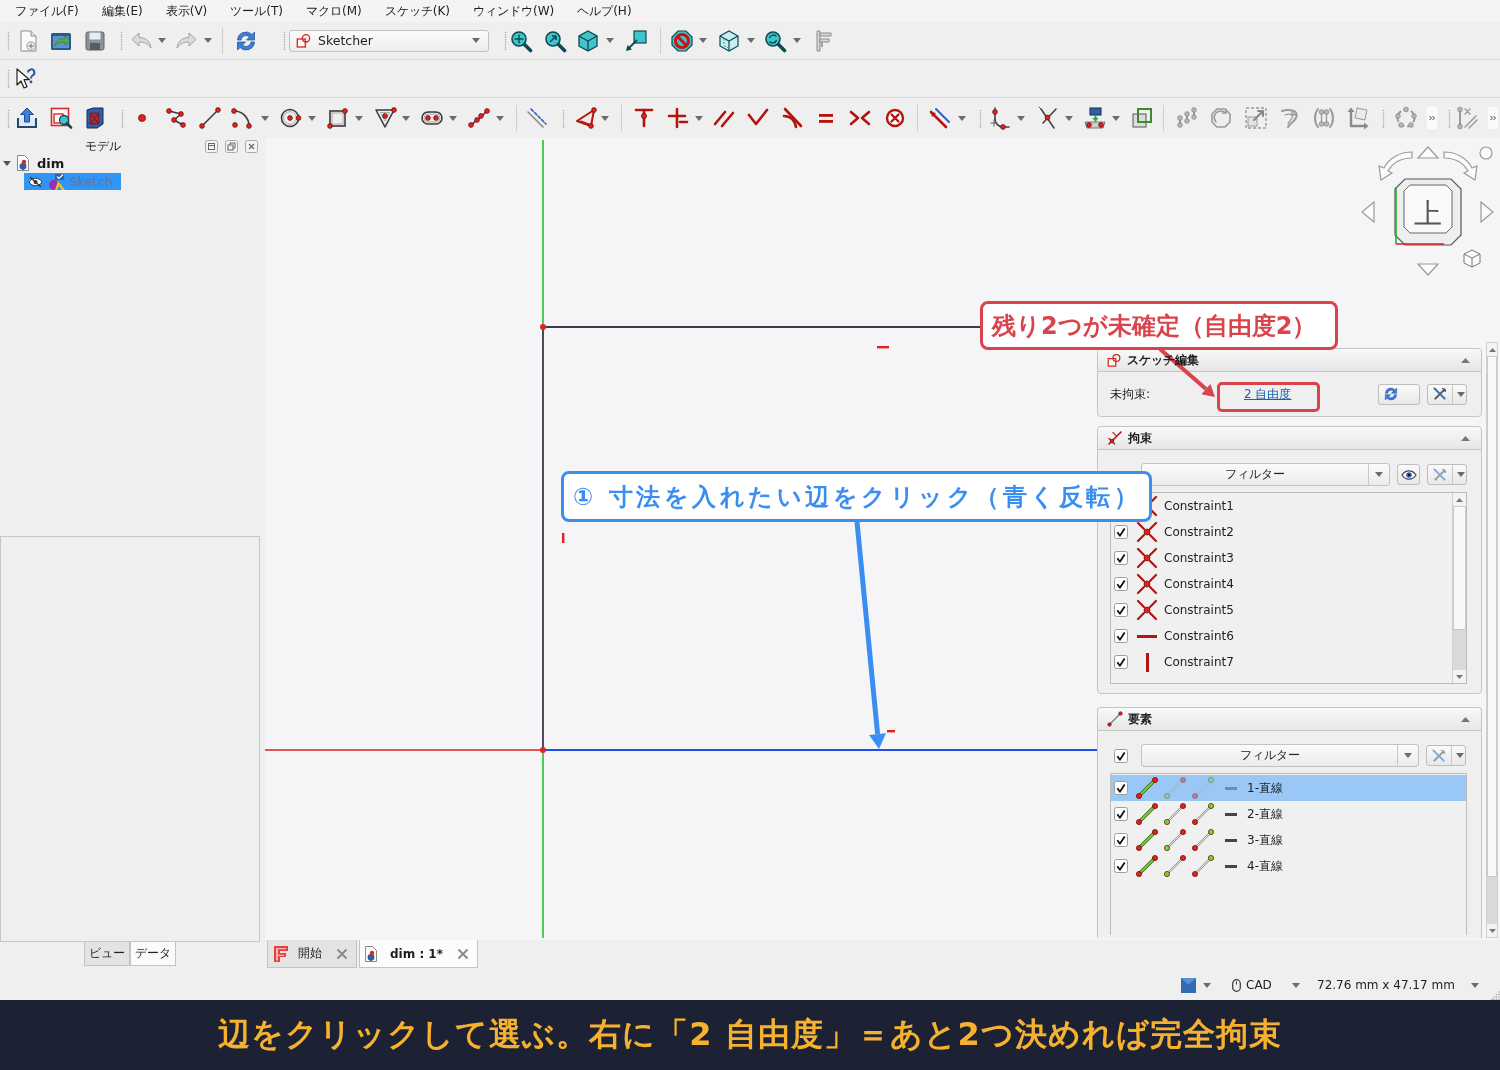  I want to click on scrollbar, so click(1492, 640).